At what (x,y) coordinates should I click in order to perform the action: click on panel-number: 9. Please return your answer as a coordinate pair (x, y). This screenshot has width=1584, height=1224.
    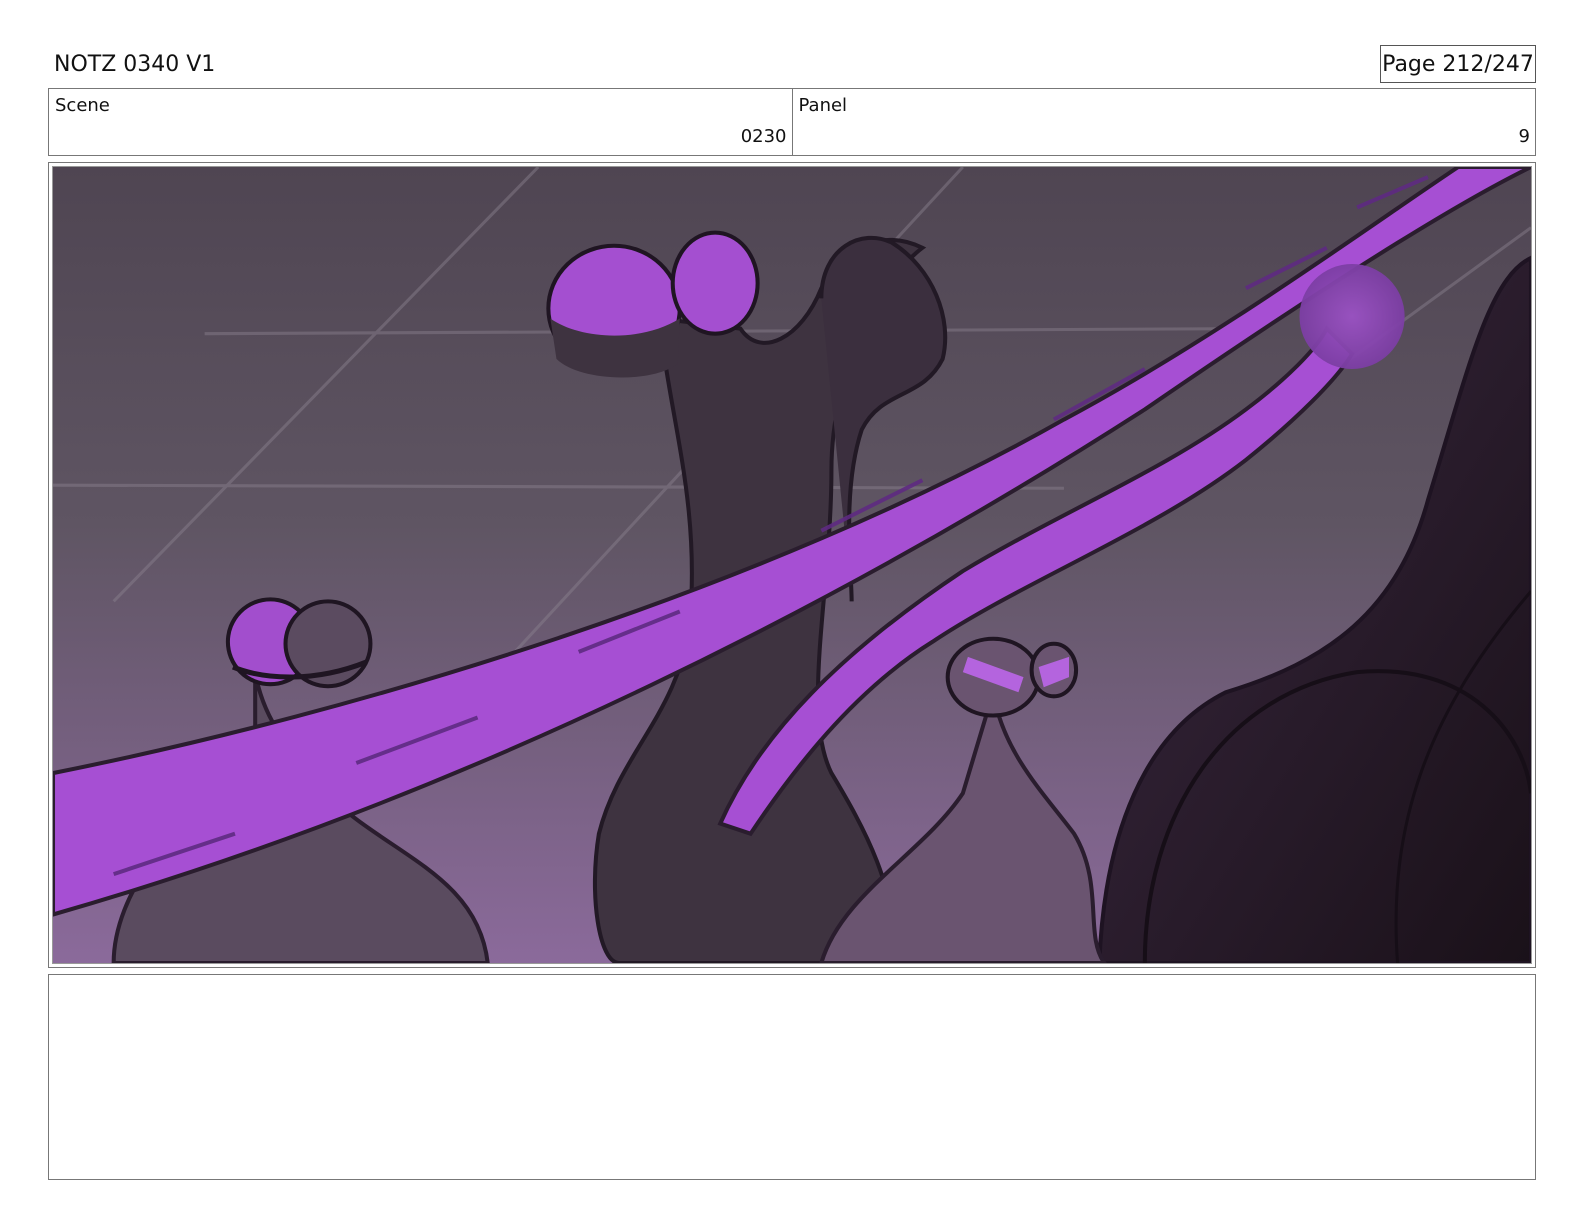
    Looking at the image, I should click on (1524, 136).